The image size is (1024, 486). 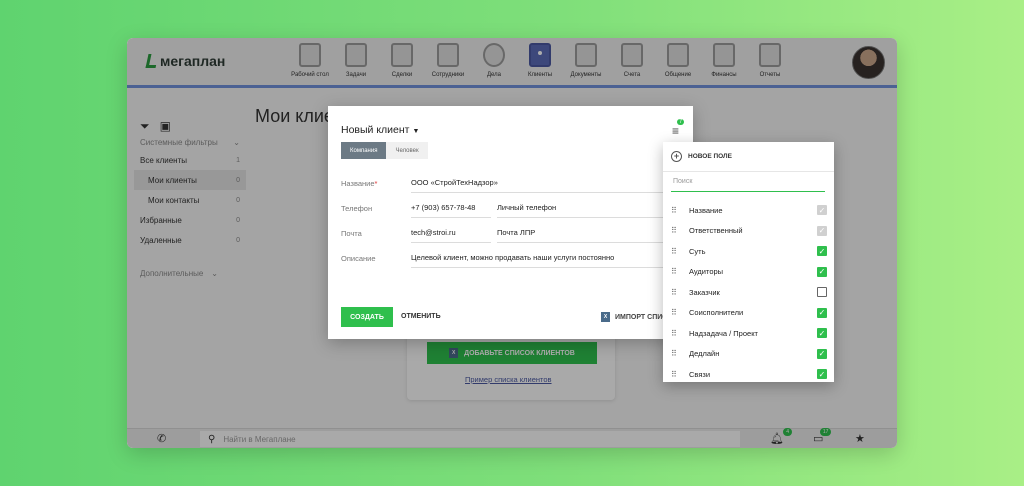 I want to click on field-option: ⠿ Надзадача / Проект ✓, so click(x=749, y=333).